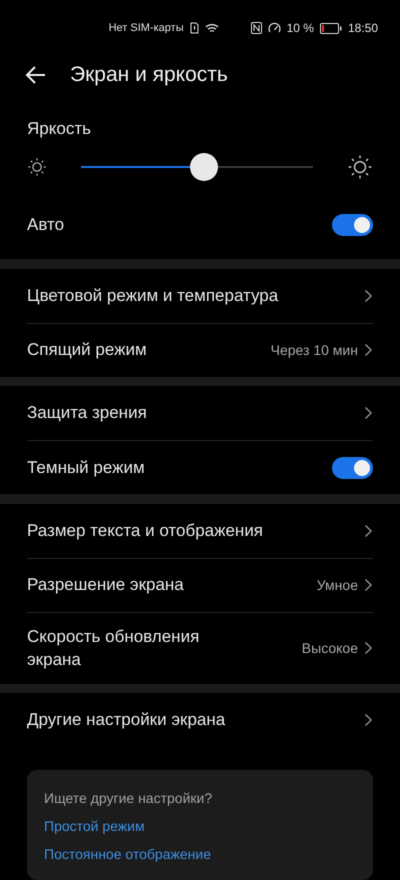  What do you see at coordinates (337, 585) in the screenshot?
I see `setting-value: Умное` at bounding box center [337, 585].